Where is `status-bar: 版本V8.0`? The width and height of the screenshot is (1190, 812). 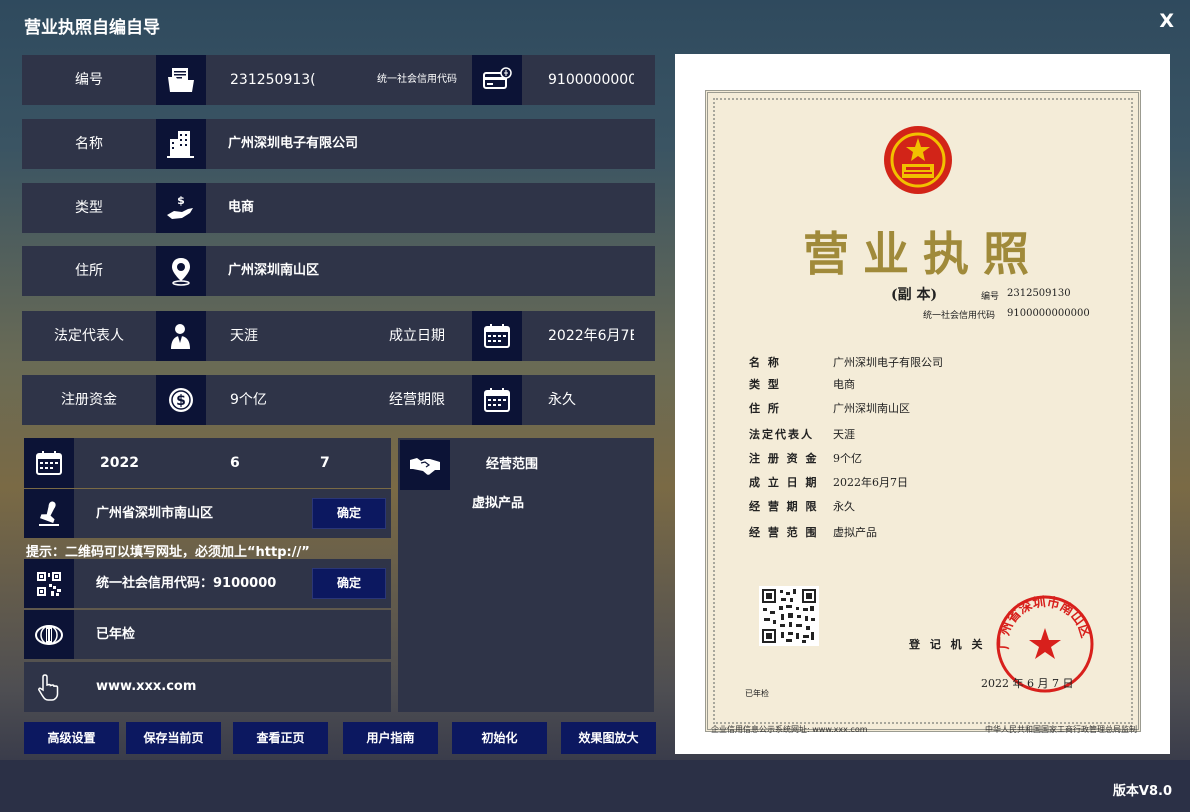 status-bar: 版本V8.0 is located at coordinates (595, 786).